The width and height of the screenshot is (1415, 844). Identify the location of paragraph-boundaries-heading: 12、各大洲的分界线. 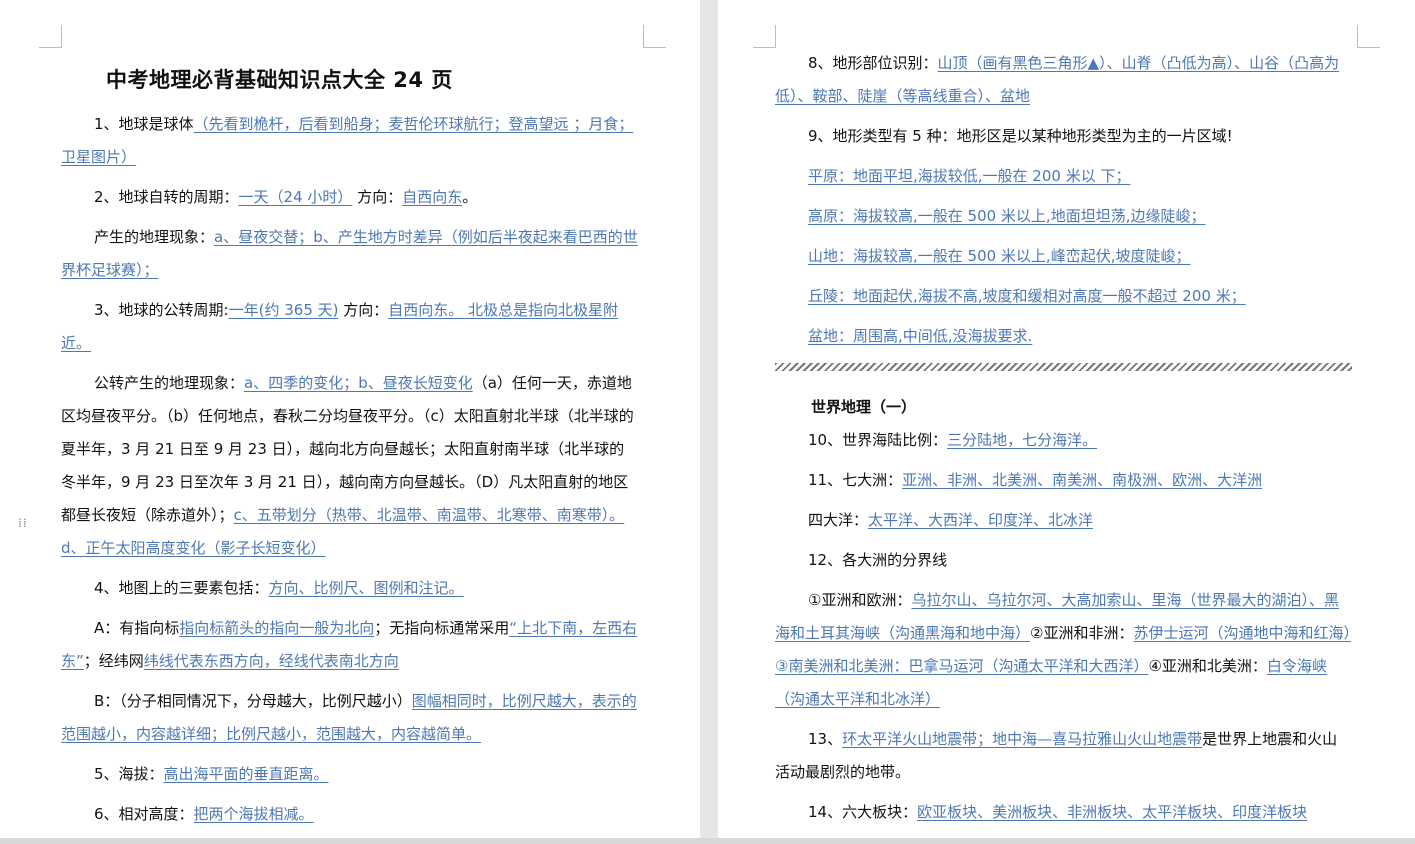
(878, 560).